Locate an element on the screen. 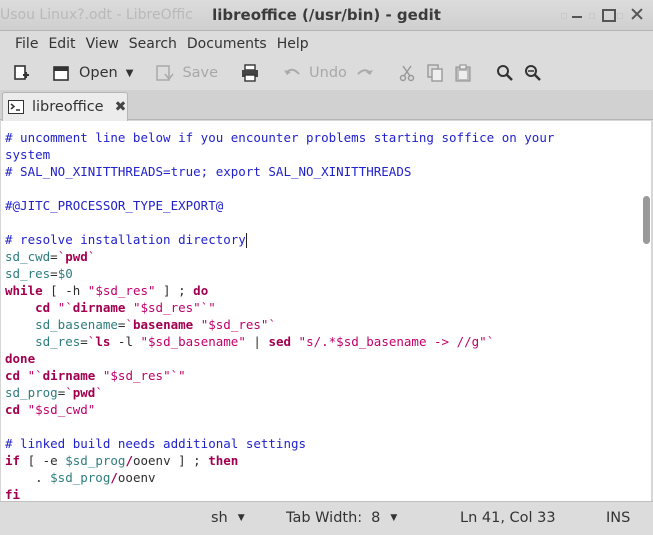  code-line: cd "$sd_cwd" is located at coordinates (279, 409).